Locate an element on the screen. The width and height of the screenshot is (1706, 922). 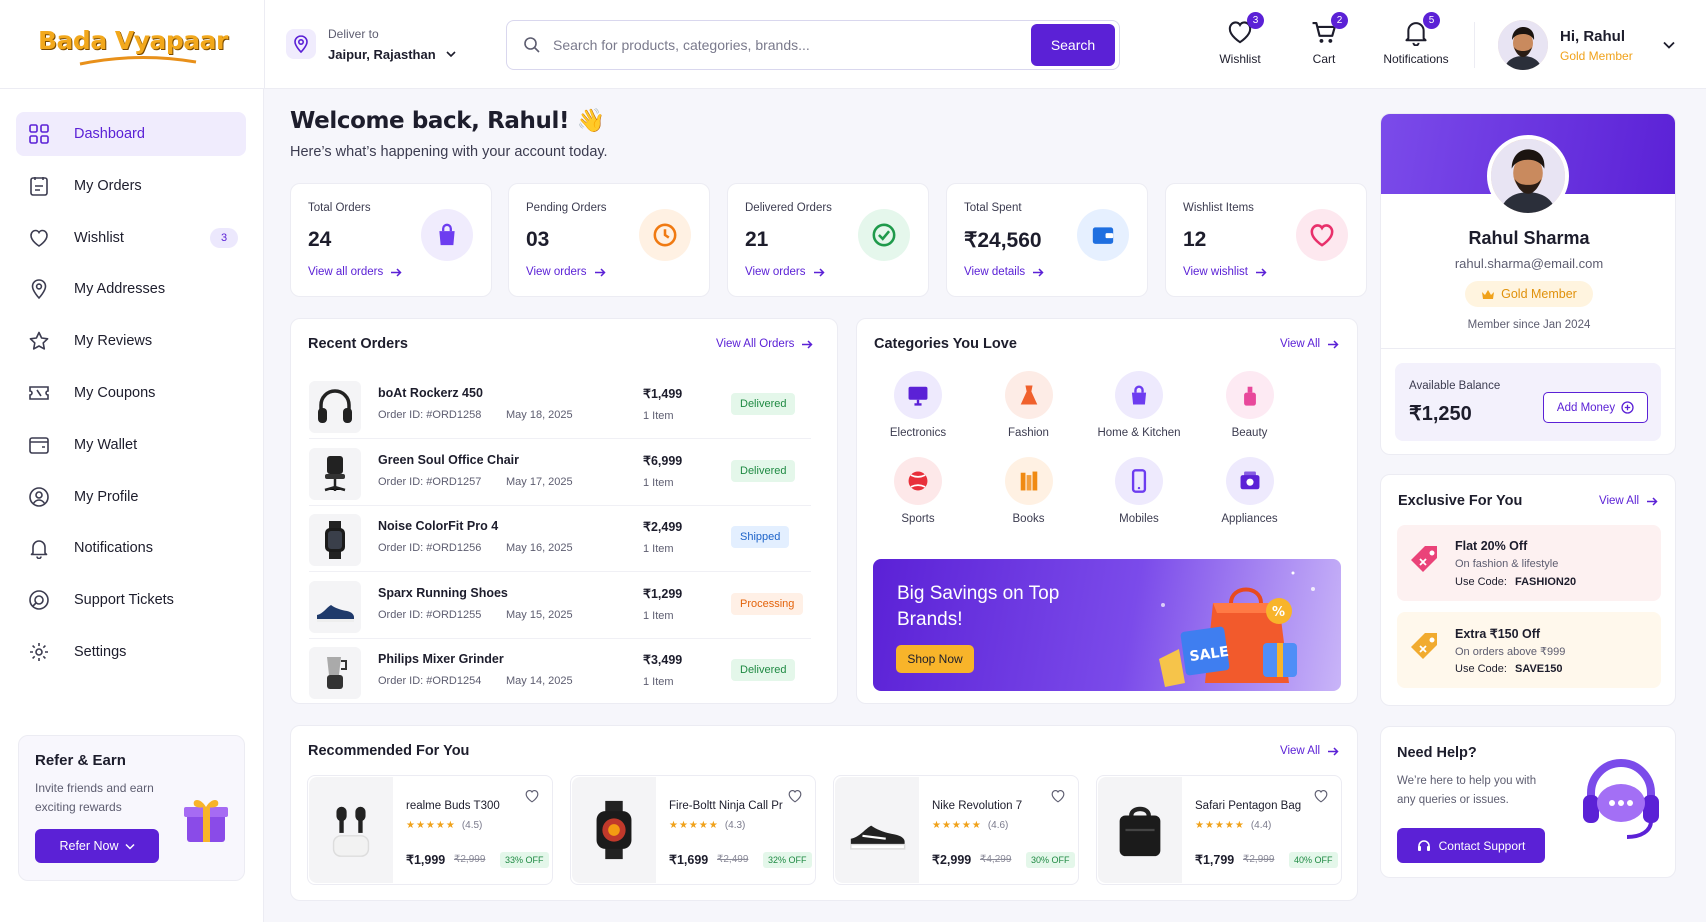
offer-code: Use Code: FASHION20 is located at coordinates (1515, 582).